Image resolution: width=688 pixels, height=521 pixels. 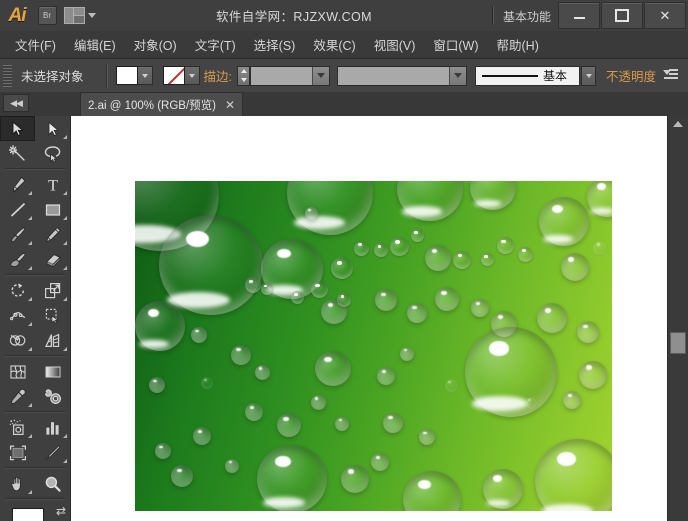 I want to click on brush-definition-value: 基本, so click(x=555, y=76).